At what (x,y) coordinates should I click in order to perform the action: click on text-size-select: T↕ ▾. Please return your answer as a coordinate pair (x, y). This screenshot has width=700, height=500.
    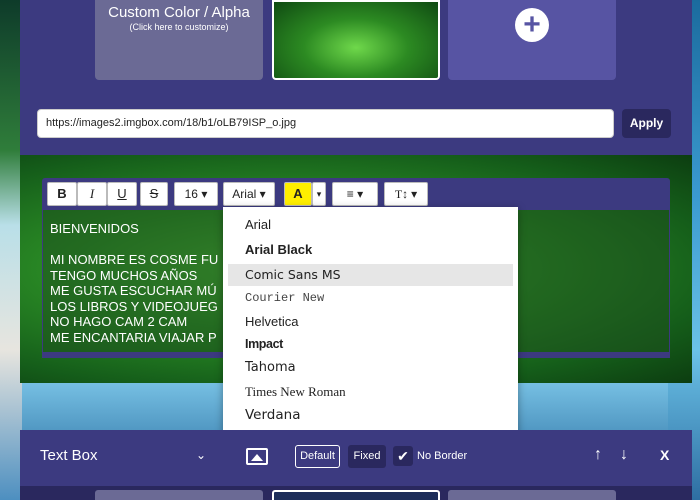
    Looking at the image, I should click on (406, 194).